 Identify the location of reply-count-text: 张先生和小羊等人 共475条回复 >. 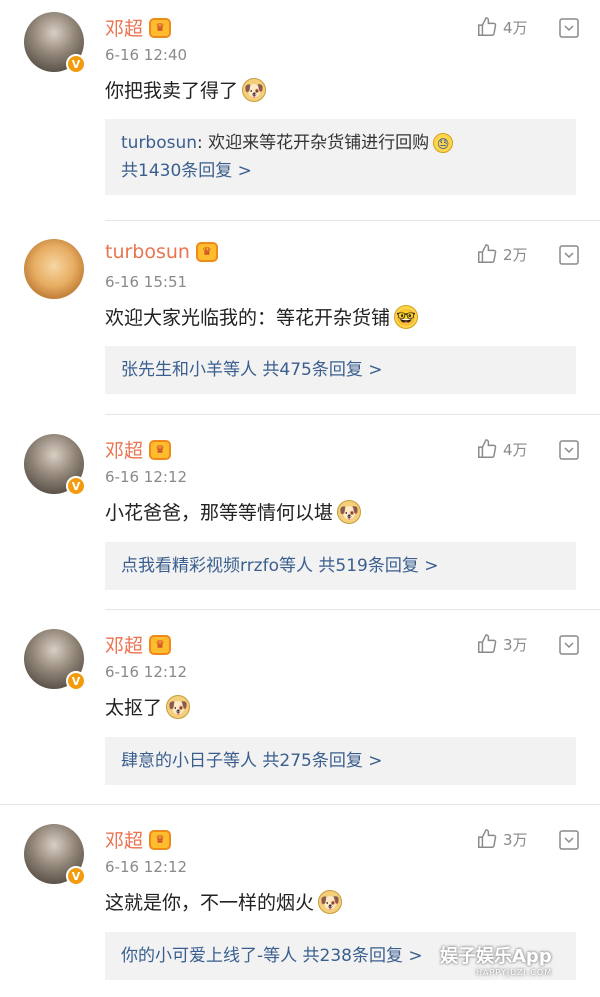
(252, 370).